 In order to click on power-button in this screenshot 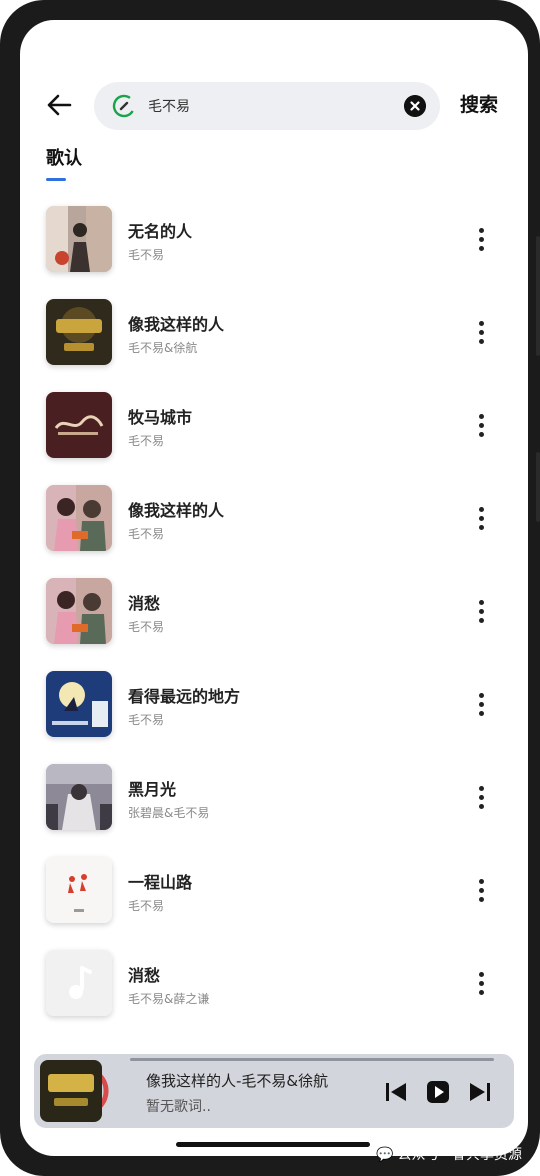, I will do `click(538, 487)`.